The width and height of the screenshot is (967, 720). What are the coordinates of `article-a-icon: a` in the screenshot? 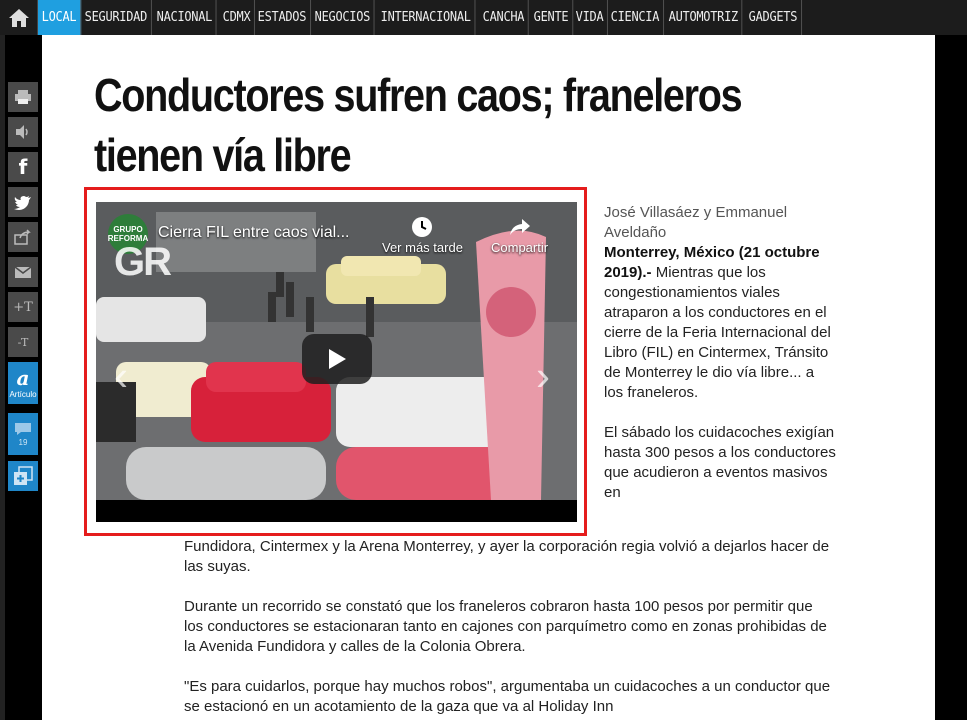 It's located at (23, 377).